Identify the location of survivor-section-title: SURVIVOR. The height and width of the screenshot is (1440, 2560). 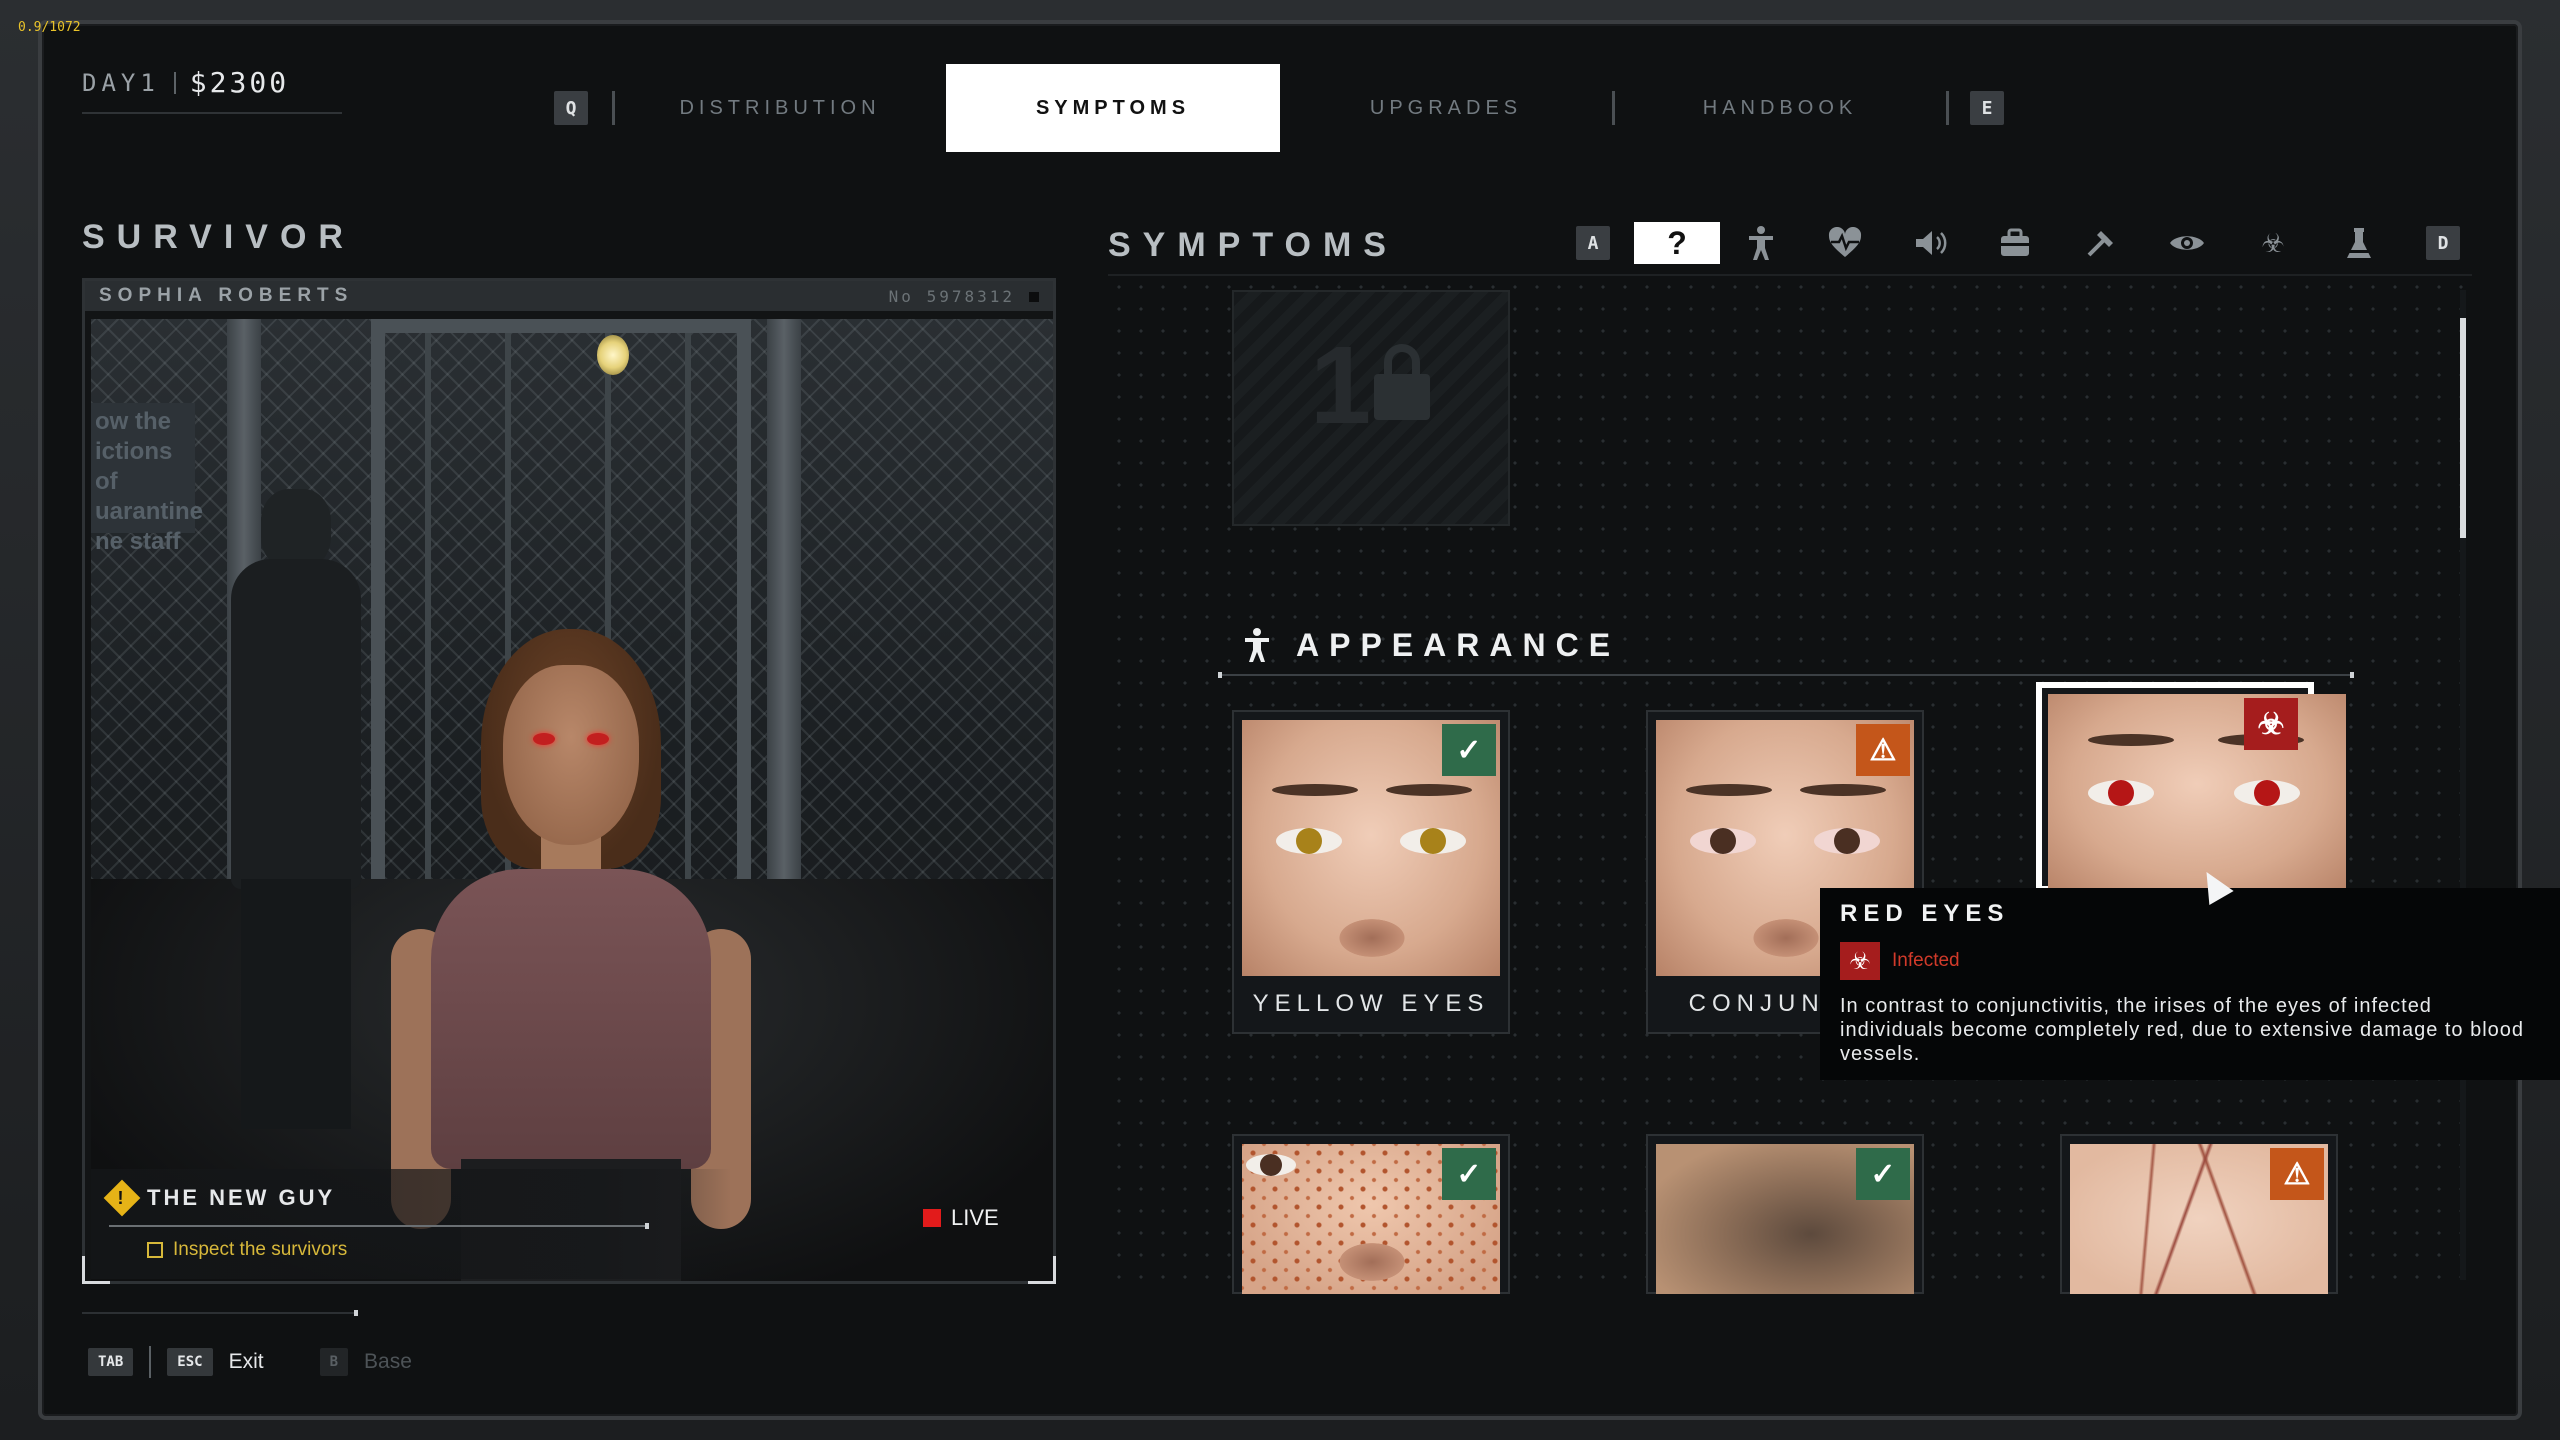
(218, 237).